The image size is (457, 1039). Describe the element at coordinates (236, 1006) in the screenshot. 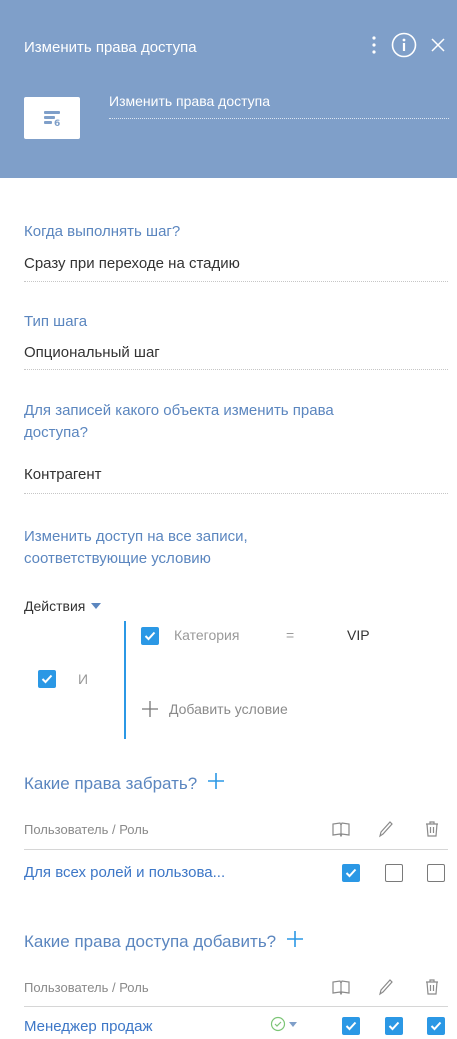

I see `grant-header-line` at that location.